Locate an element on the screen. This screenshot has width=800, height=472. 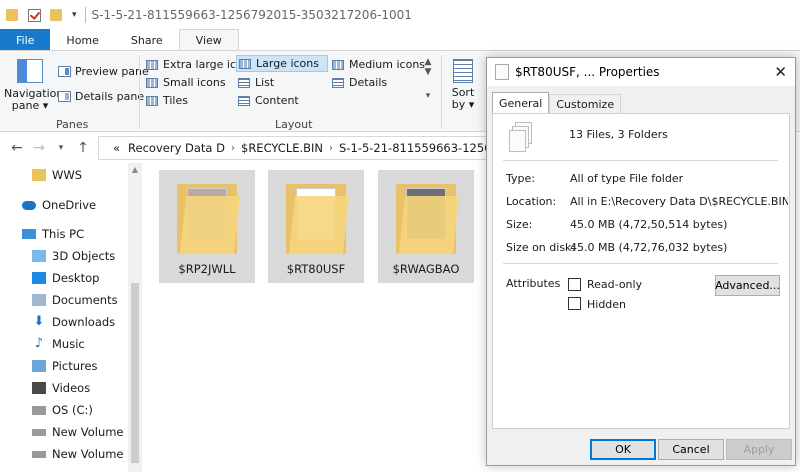
attributes-label: Attributes is located at coordinates (533, 283).